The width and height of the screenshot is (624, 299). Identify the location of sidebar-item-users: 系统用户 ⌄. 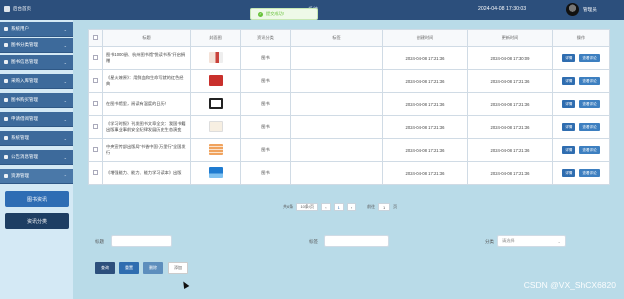
(36, 29).